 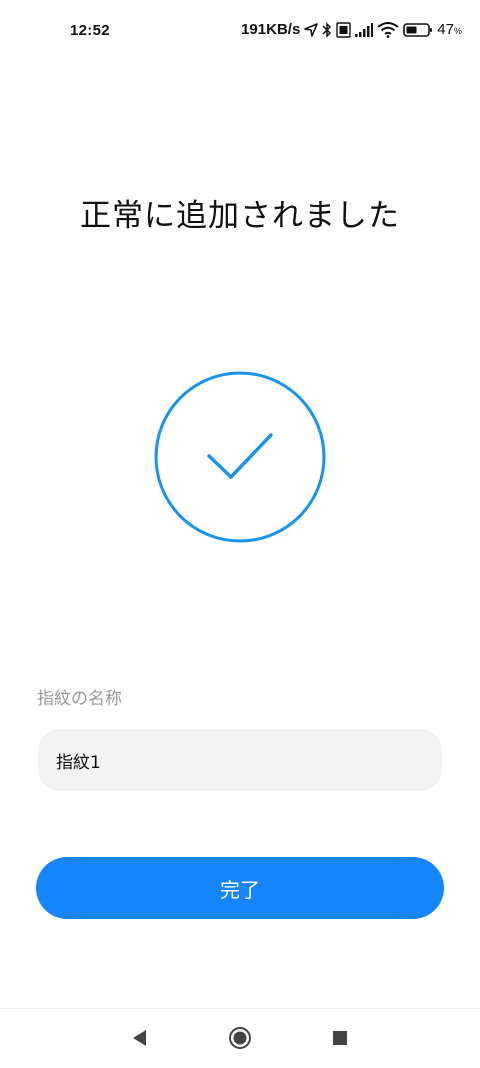 I want to click on battery-percent: 47%, so click(x=449, y=29).